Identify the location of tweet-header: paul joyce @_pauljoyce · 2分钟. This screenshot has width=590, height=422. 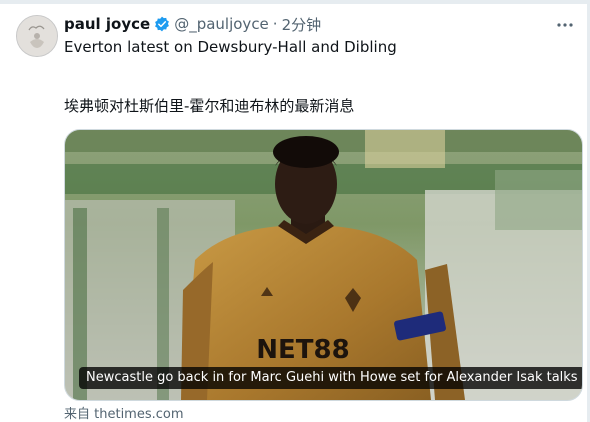
(192, 24).